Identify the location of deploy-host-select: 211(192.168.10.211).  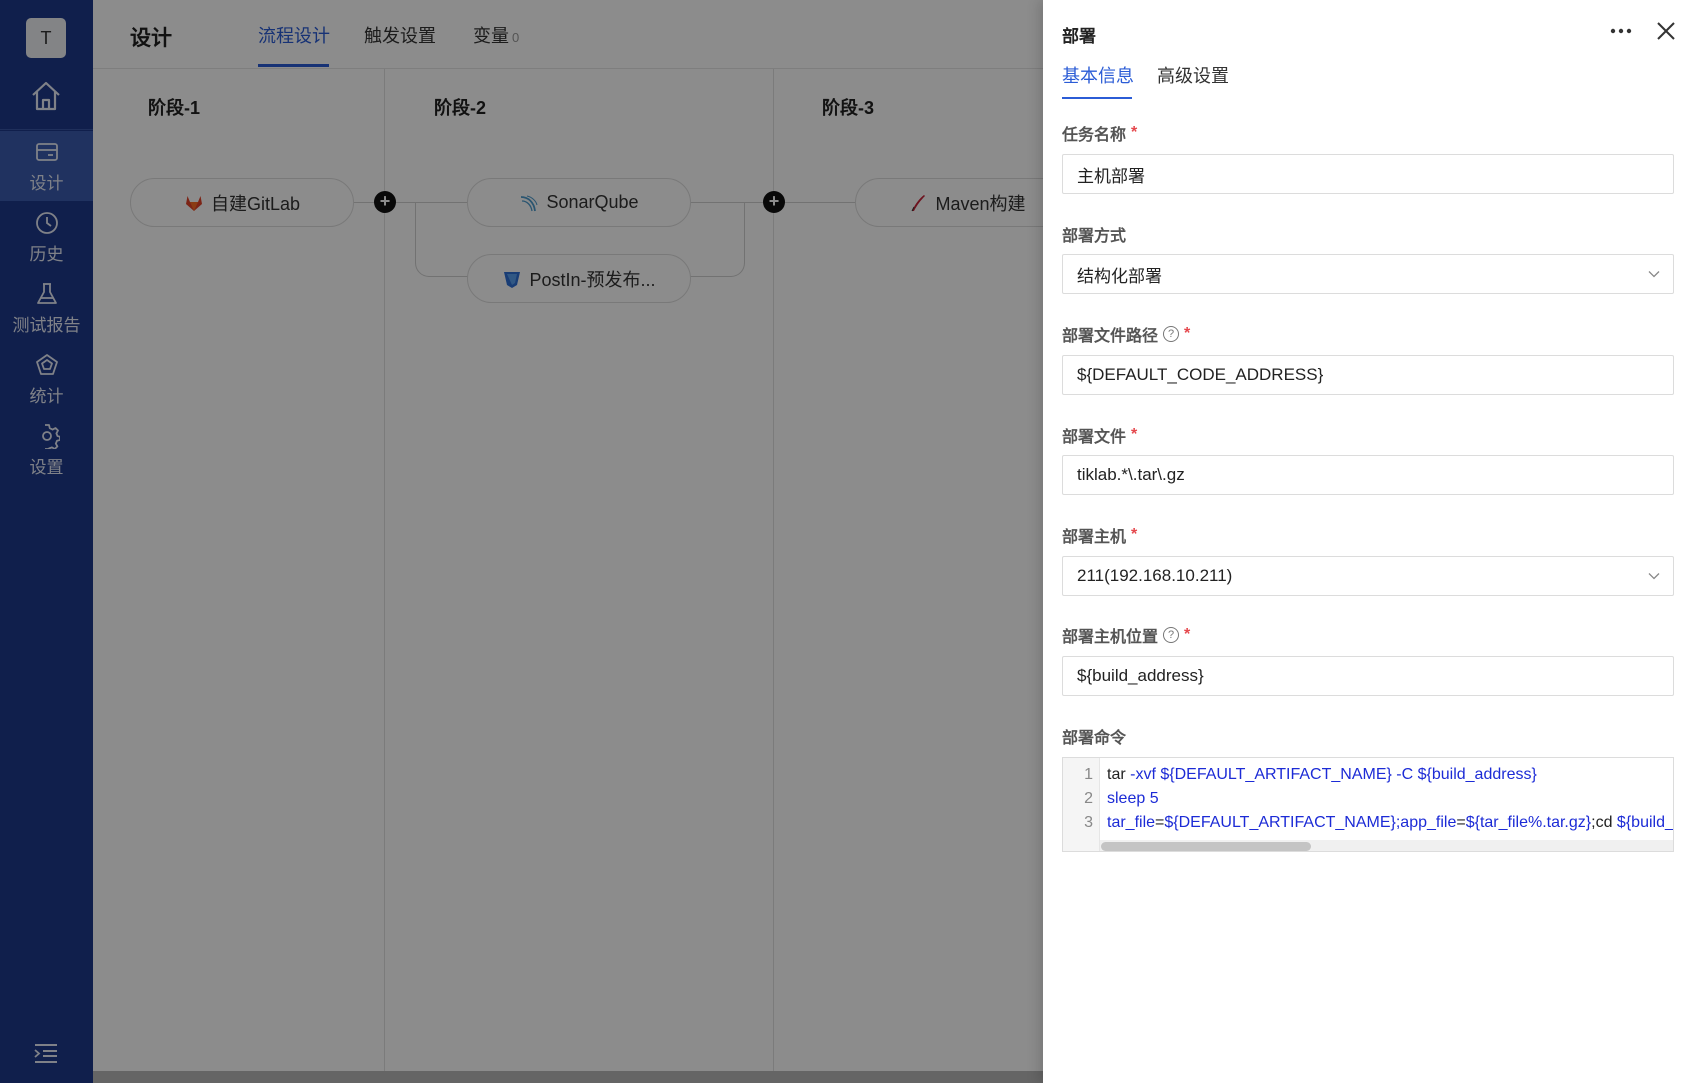
(1368, 576).